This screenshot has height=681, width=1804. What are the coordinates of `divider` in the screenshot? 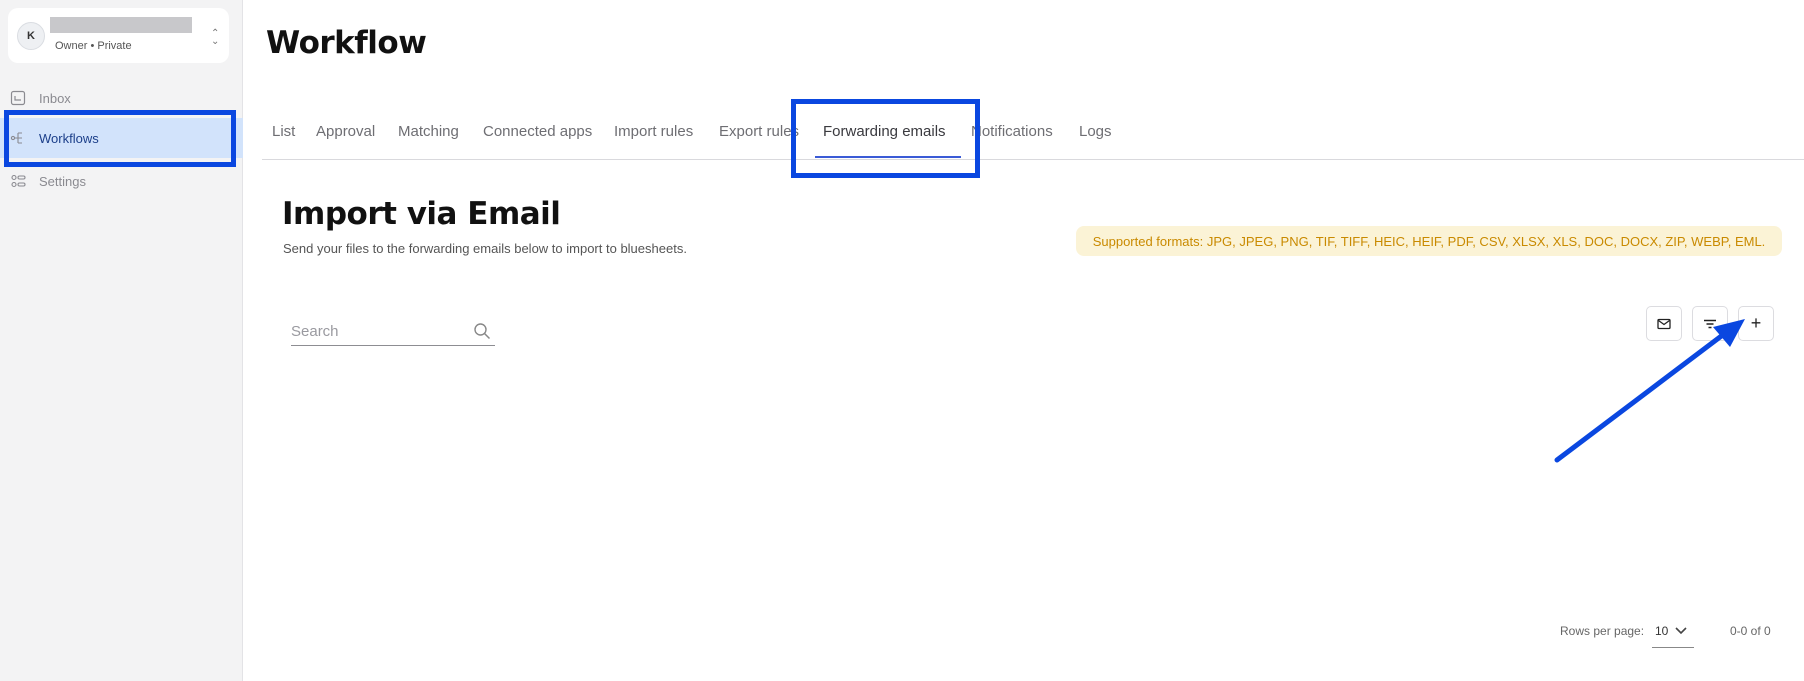 It's located at (1033, 159).